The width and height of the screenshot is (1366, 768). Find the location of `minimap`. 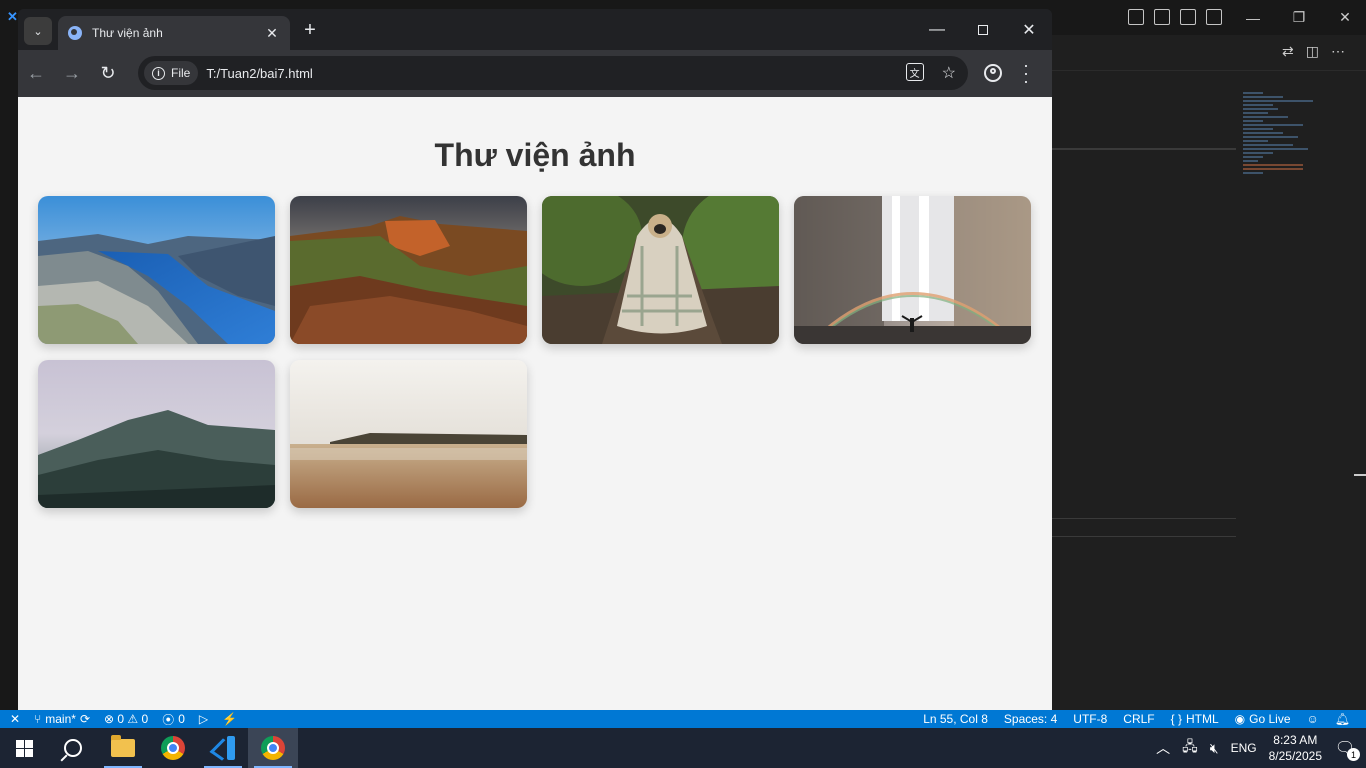

minimap is located at coordinates (1283, 147).